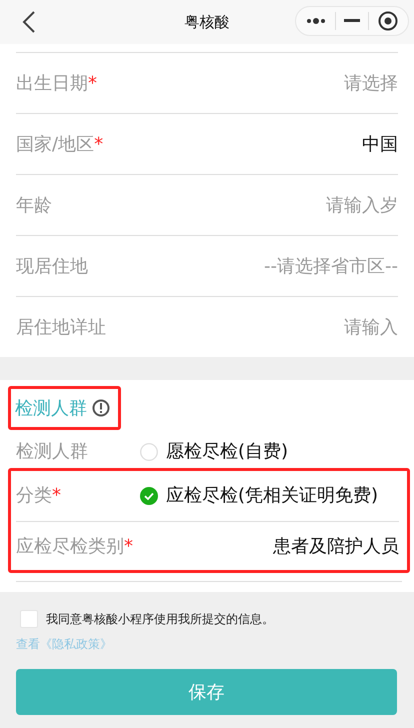 Image resolution: width=414 pixels, height=728 pixels. What do you see at coordinates (34, 205) in the screenshot?
I see `field-label: 年龄` at bounding box center [34, 205].